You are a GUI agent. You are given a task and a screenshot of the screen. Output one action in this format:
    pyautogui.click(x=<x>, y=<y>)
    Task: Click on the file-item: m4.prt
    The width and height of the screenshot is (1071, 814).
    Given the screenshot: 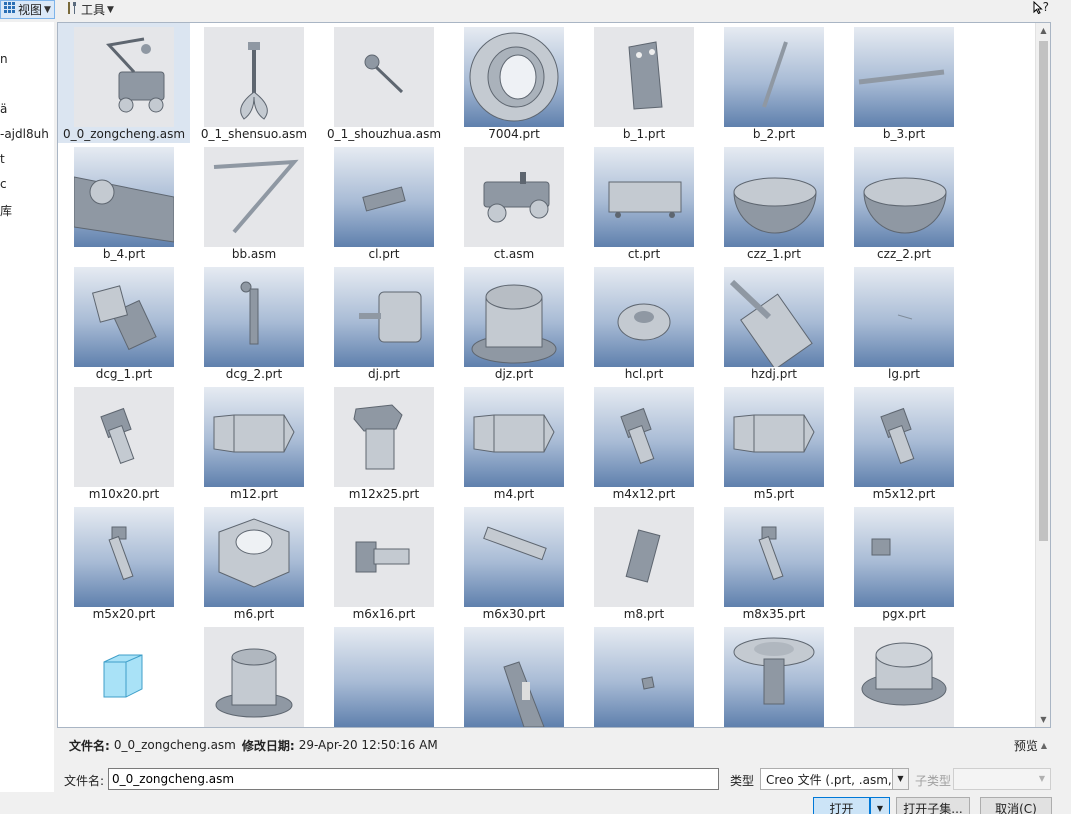 What is the action you would take?
    pyautogui.click(x=506, y=443)
    